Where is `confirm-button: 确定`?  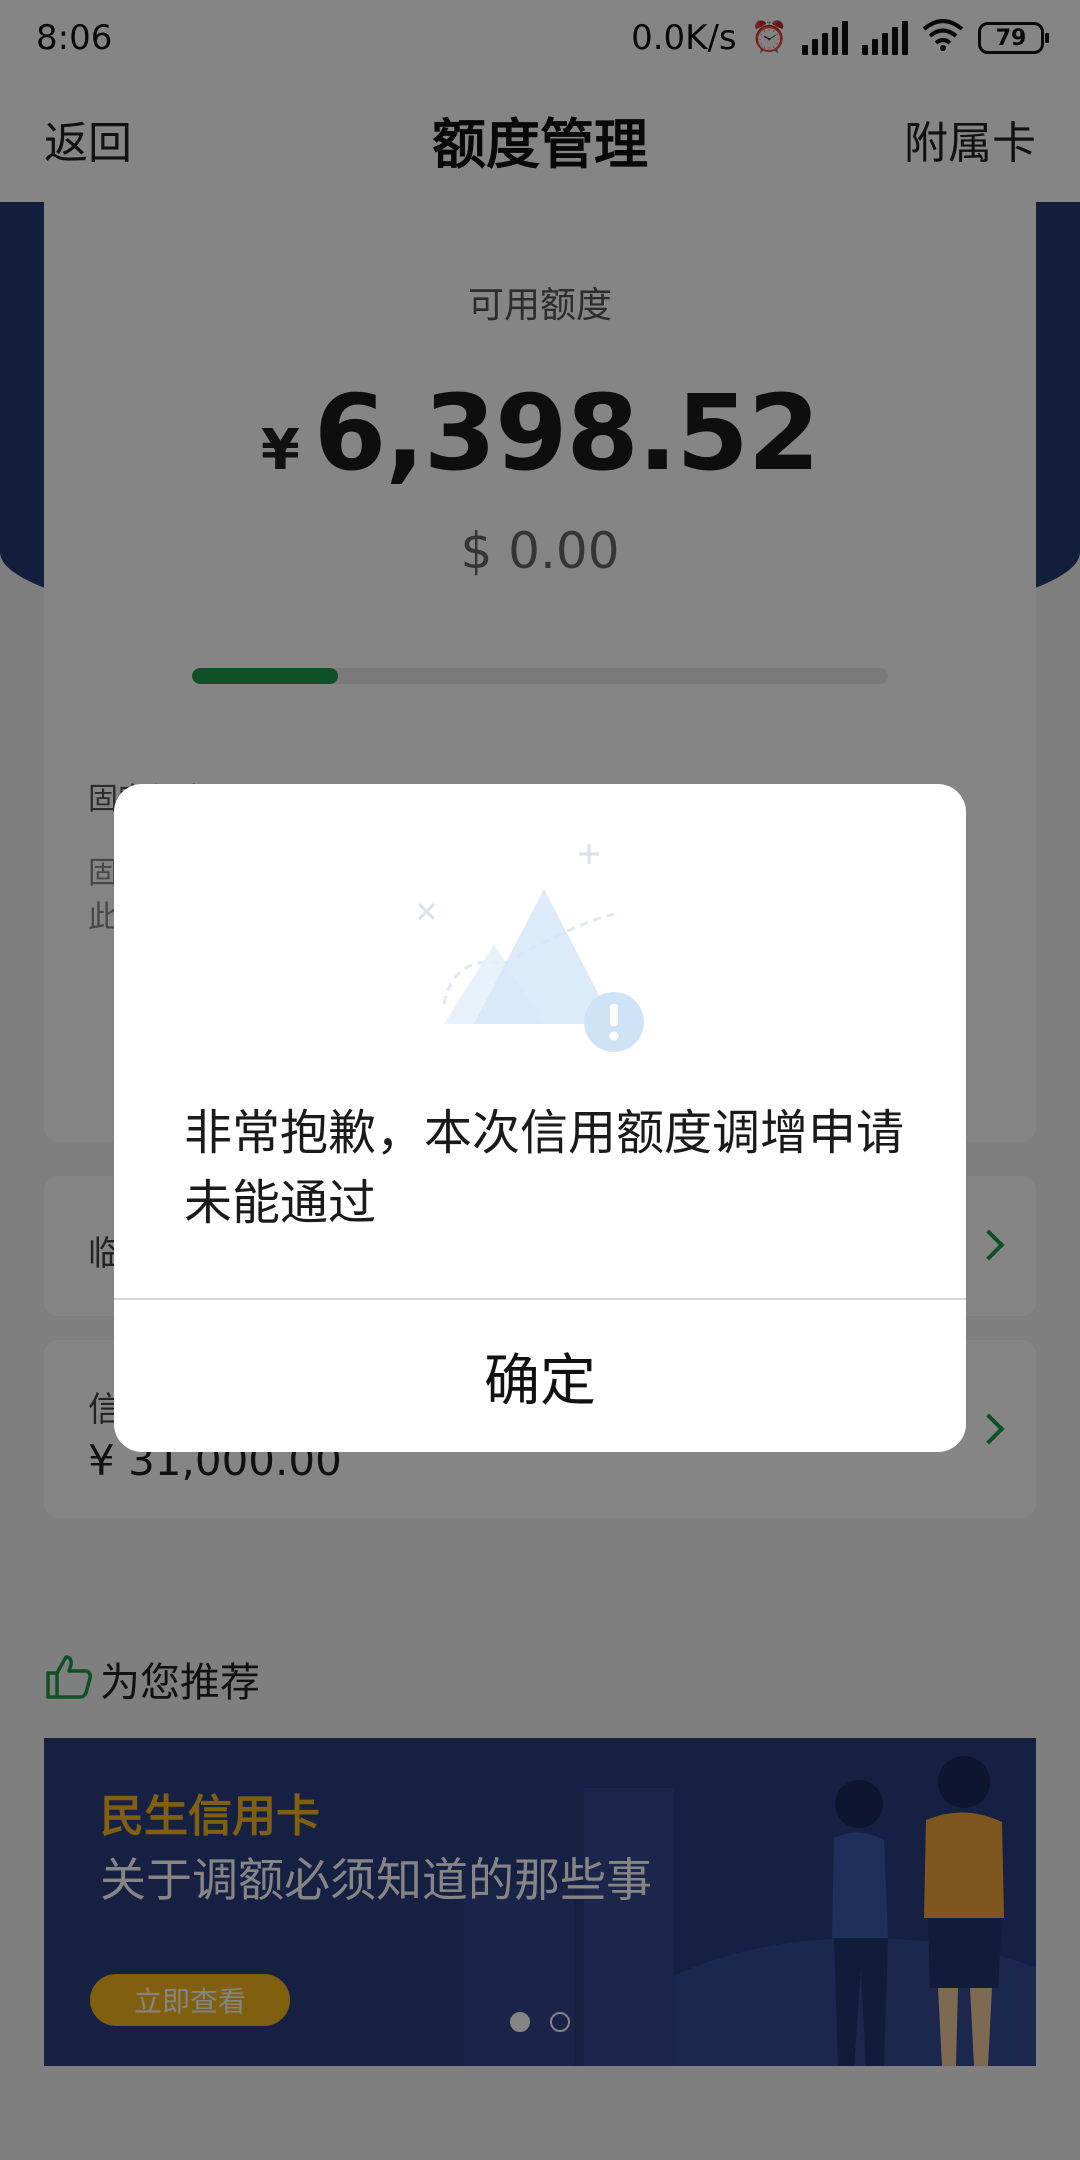 confirm-button: 确定 is located at coordinates (540, 1376).